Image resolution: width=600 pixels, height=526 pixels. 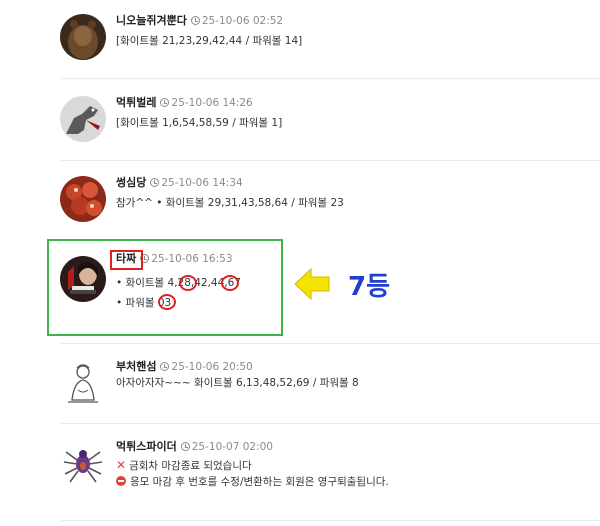 I want to click on close-x-icon: ✕, so click(x=121, y=465).